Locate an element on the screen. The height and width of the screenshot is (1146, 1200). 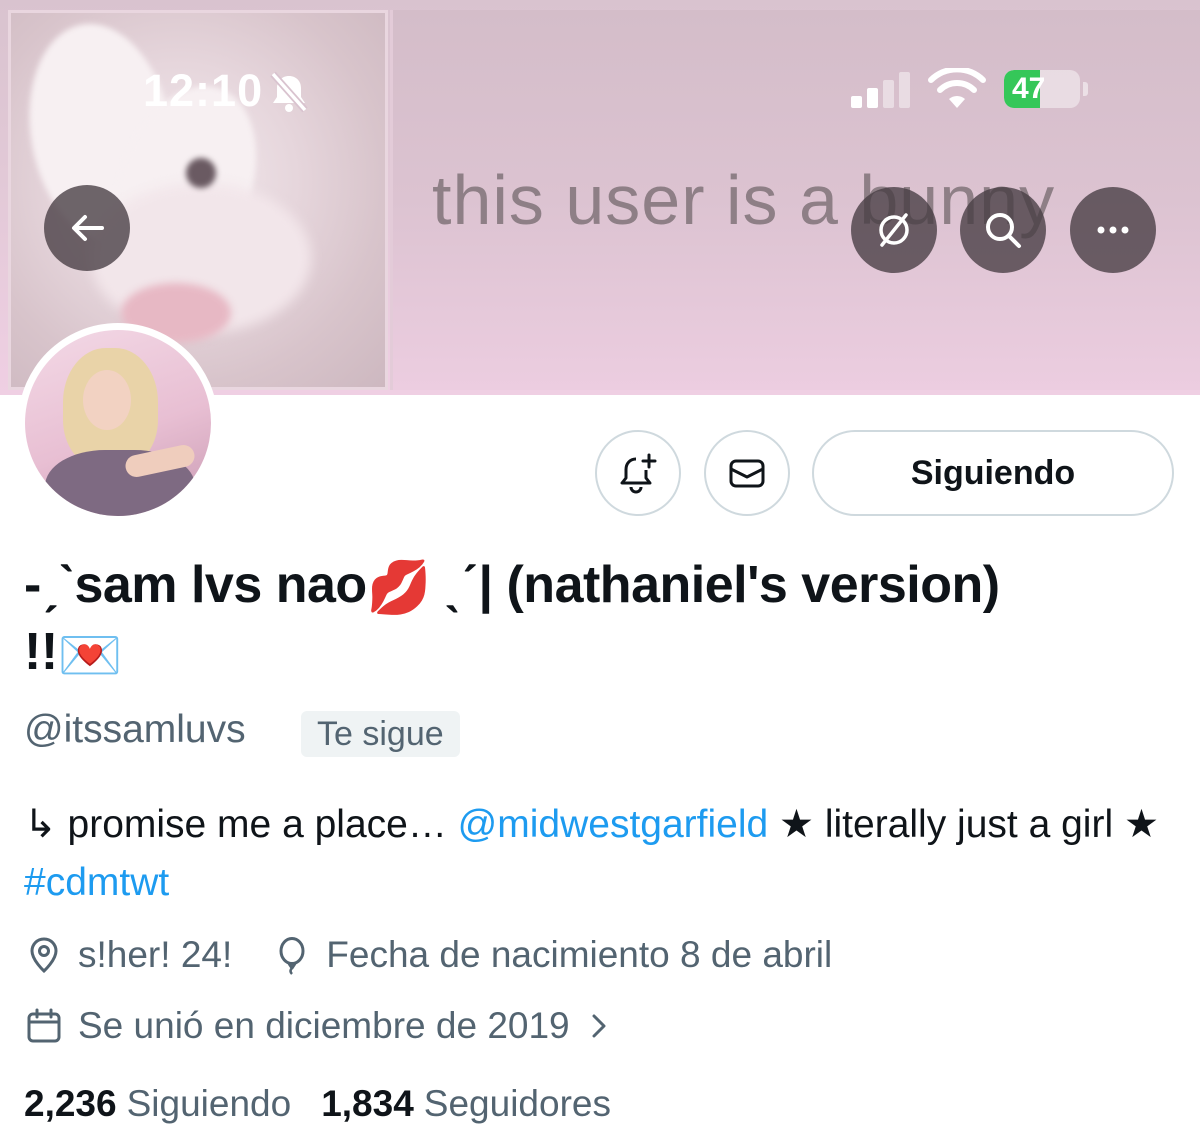
location-item: s!her! 24! is located at coordinates (128, 955).